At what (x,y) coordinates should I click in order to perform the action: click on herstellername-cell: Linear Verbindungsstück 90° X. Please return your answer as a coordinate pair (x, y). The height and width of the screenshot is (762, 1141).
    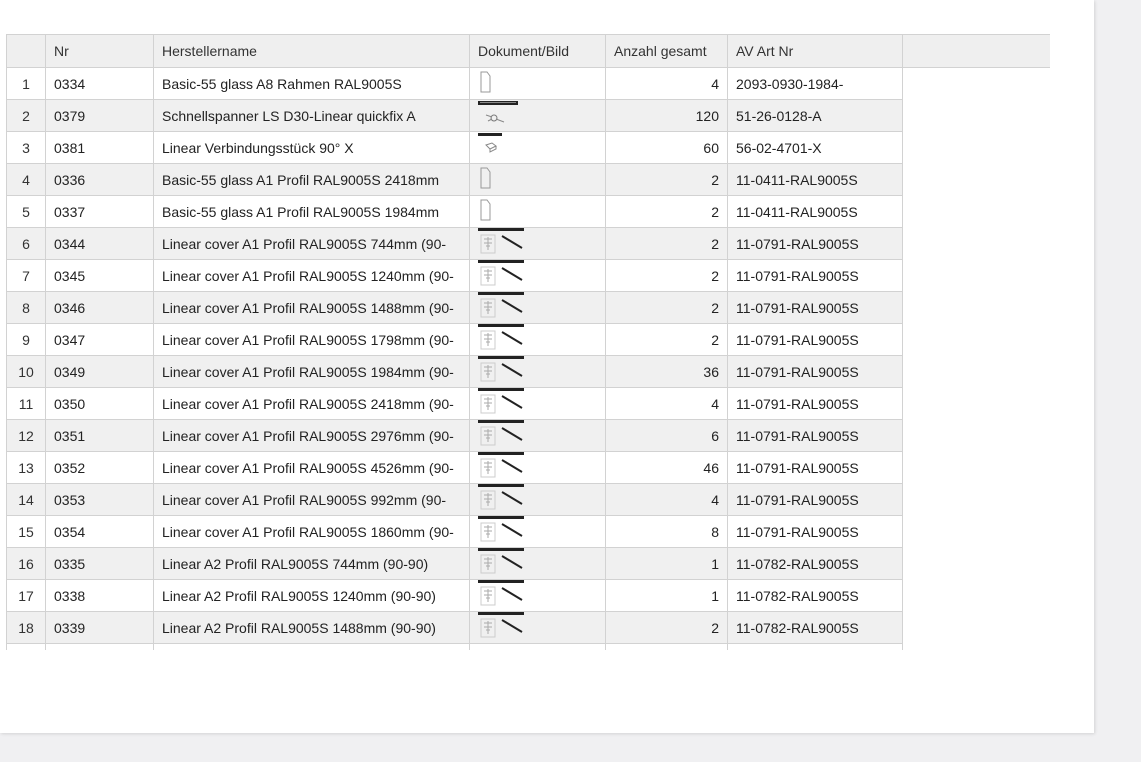
    Looking at the image, I should click on (311, 147).